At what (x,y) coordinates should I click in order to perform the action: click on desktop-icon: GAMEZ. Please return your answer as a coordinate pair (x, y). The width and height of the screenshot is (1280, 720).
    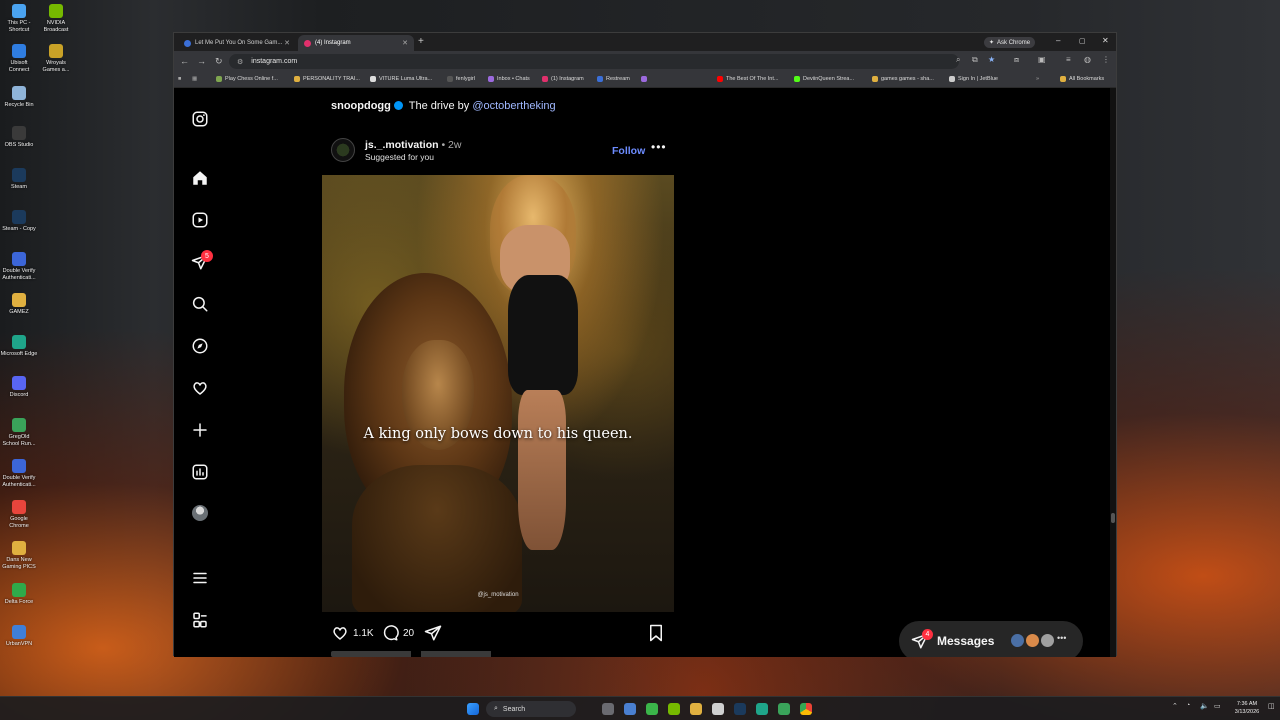
    Looking at the image, I should click on (19, 304).